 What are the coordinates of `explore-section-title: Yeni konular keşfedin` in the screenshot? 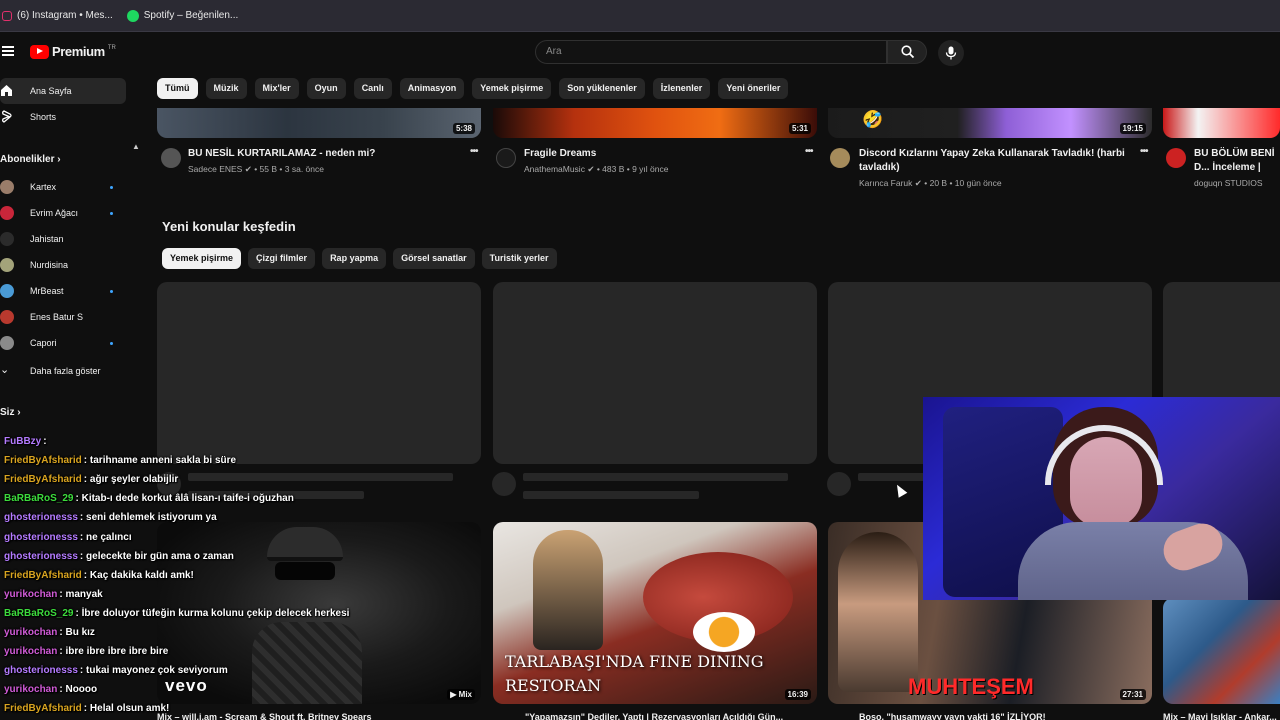 It's located at (229, 226).